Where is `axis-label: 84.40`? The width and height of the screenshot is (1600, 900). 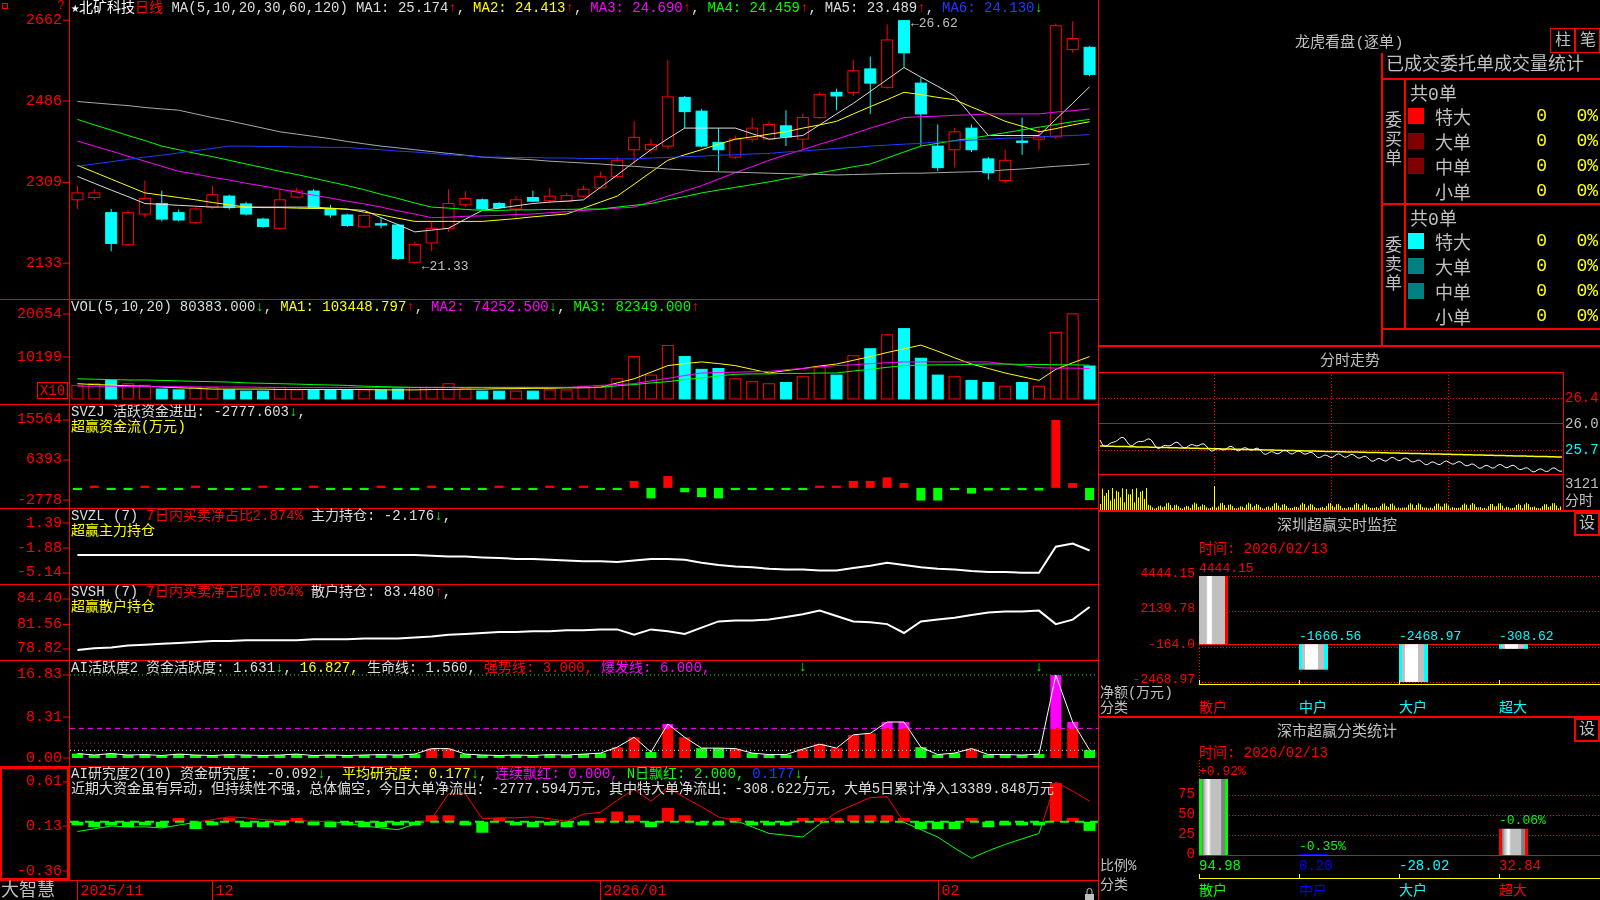
axis-label: 84.40 is located at coordinates (39, 599).